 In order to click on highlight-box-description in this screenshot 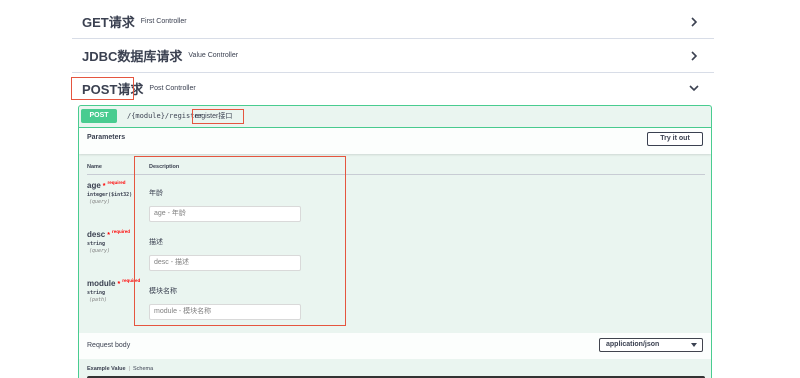, I will do `click(240, 241)`.